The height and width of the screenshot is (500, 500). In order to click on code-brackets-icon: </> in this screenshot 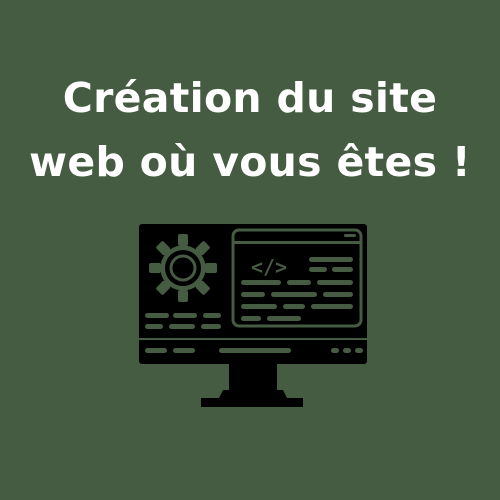, I will do `click(269, 267)`.